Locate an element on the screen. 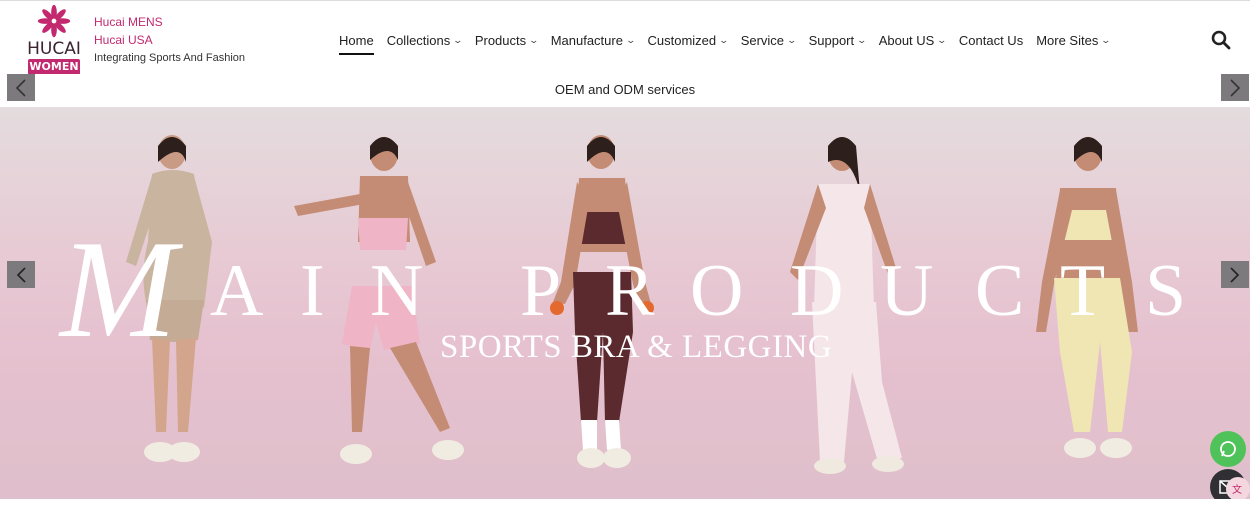  whatsapp-icon is located at coordinates (1228, 449).